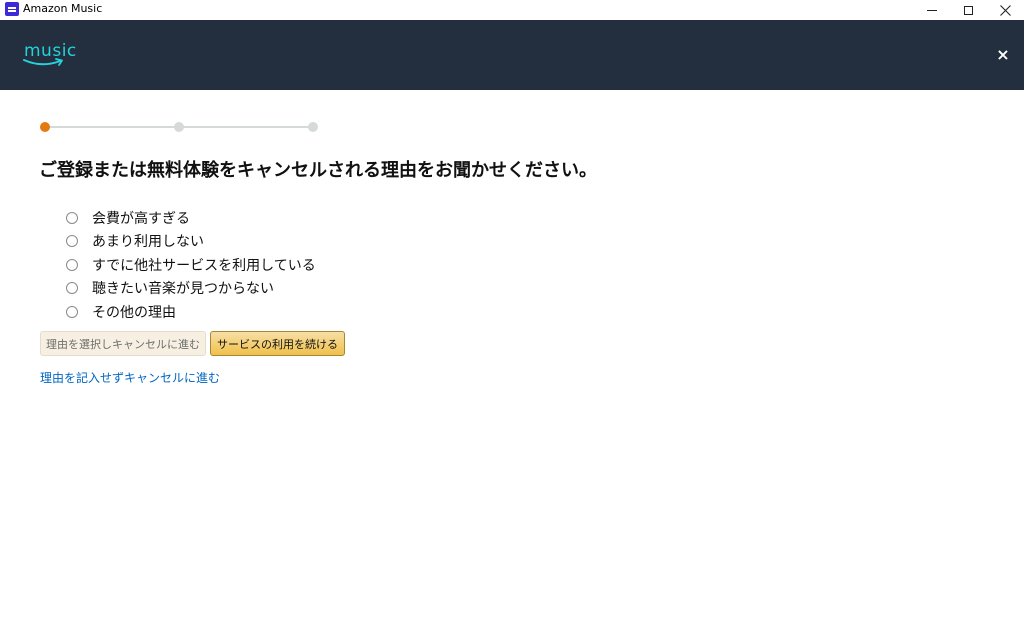 This screenshot has width=1024, height=636. Describe the element at coordinates (63, 8) in the screenshot. I see `window-title: Amazon Music` at that location.